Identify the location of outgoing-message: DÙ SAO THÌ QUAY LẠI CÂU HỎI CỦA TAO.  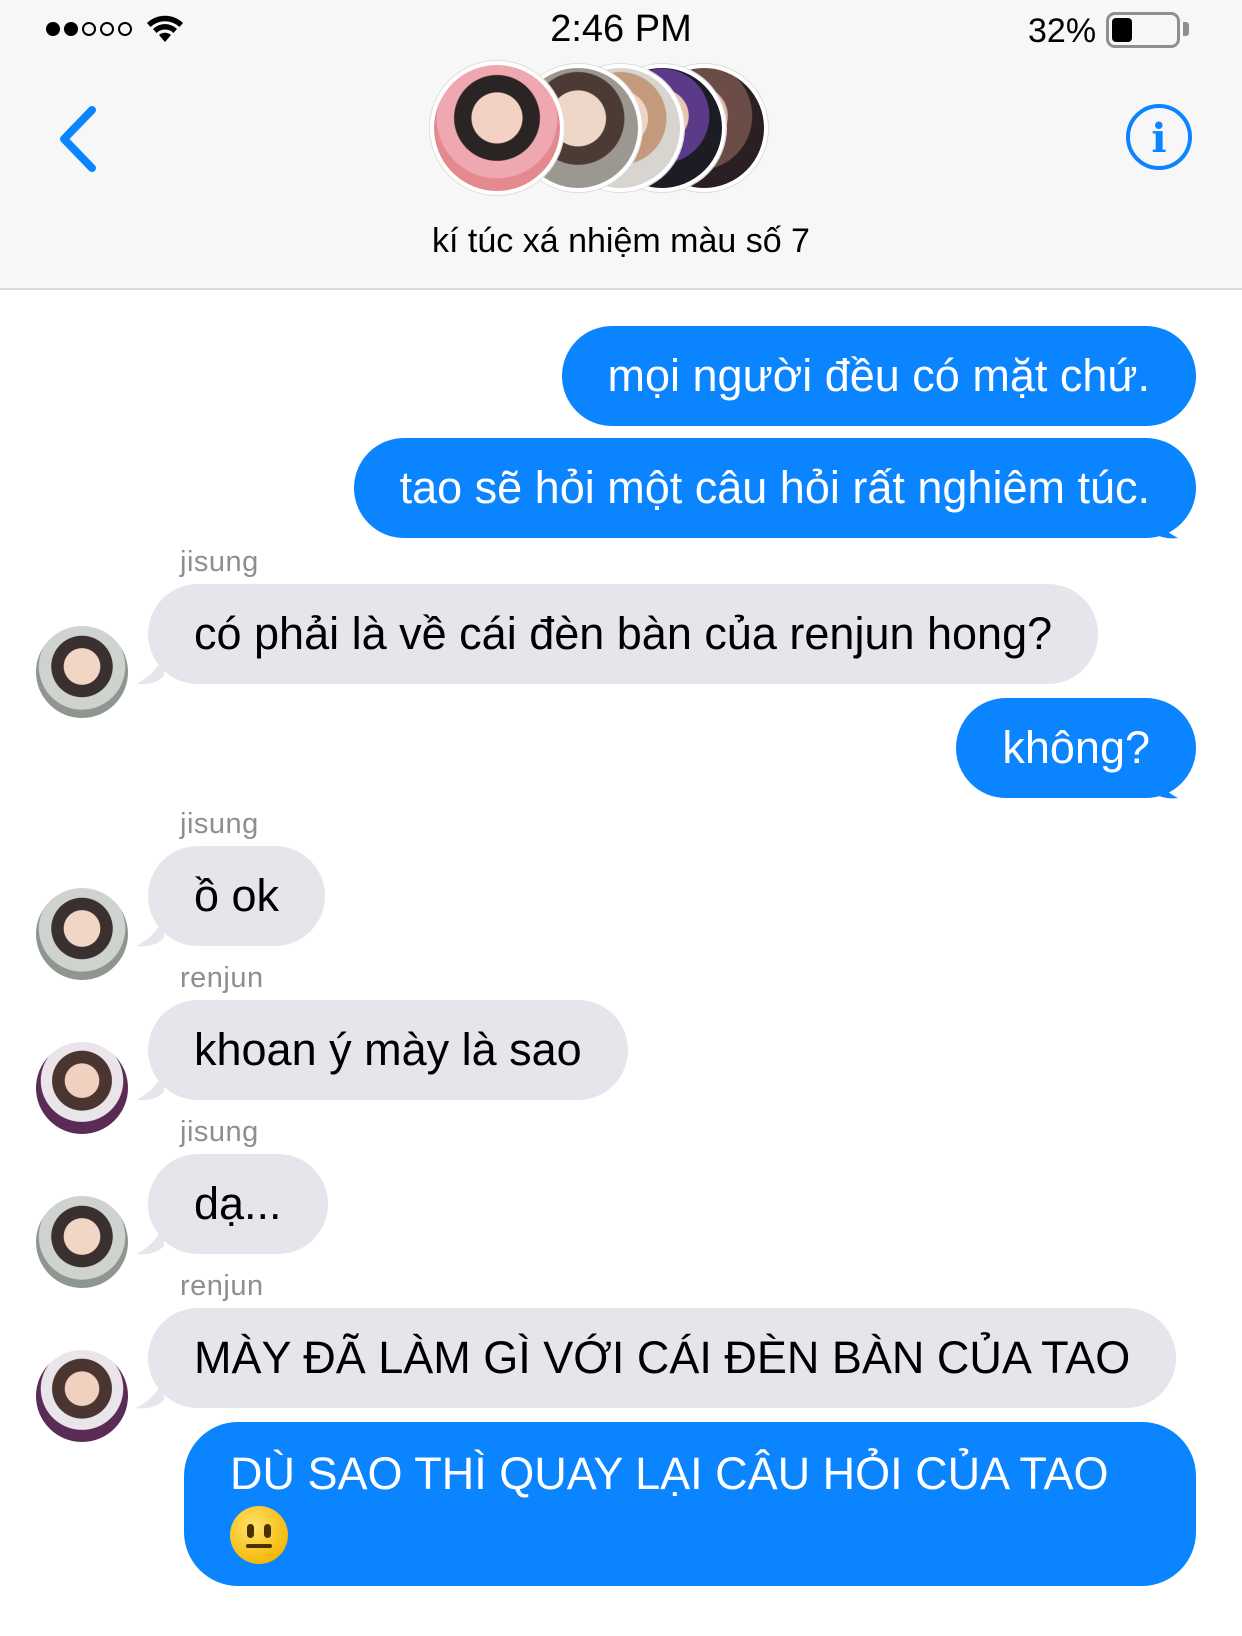
(690, 1504).